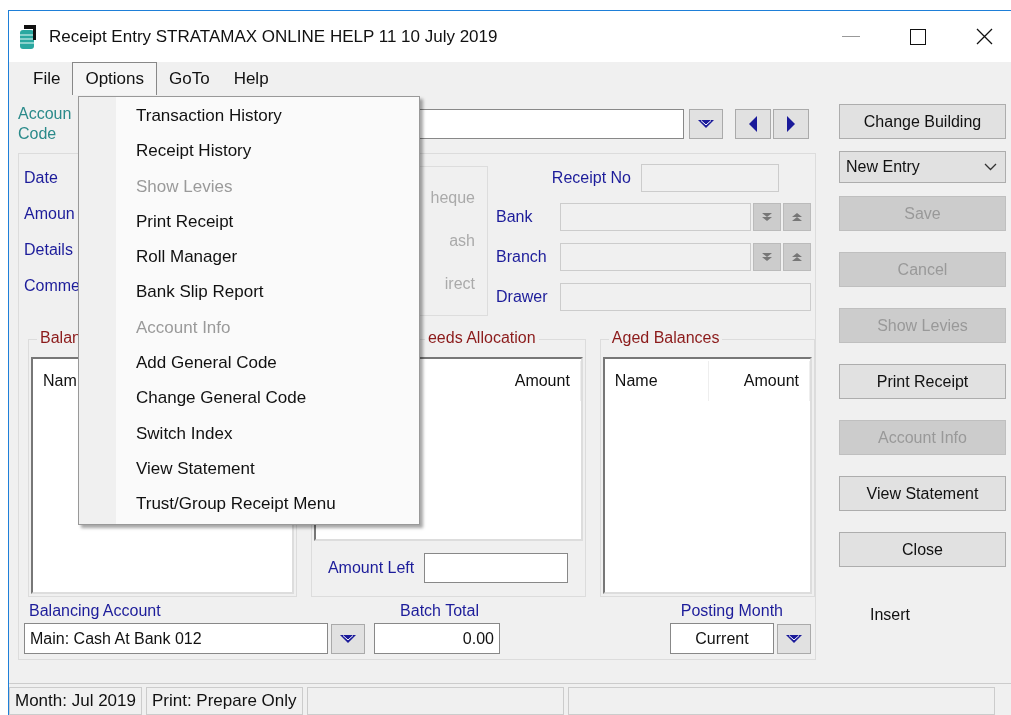 The width and height of the screenshot is (1011, 715). I want to click on column-header: Name, so click(656, 381).